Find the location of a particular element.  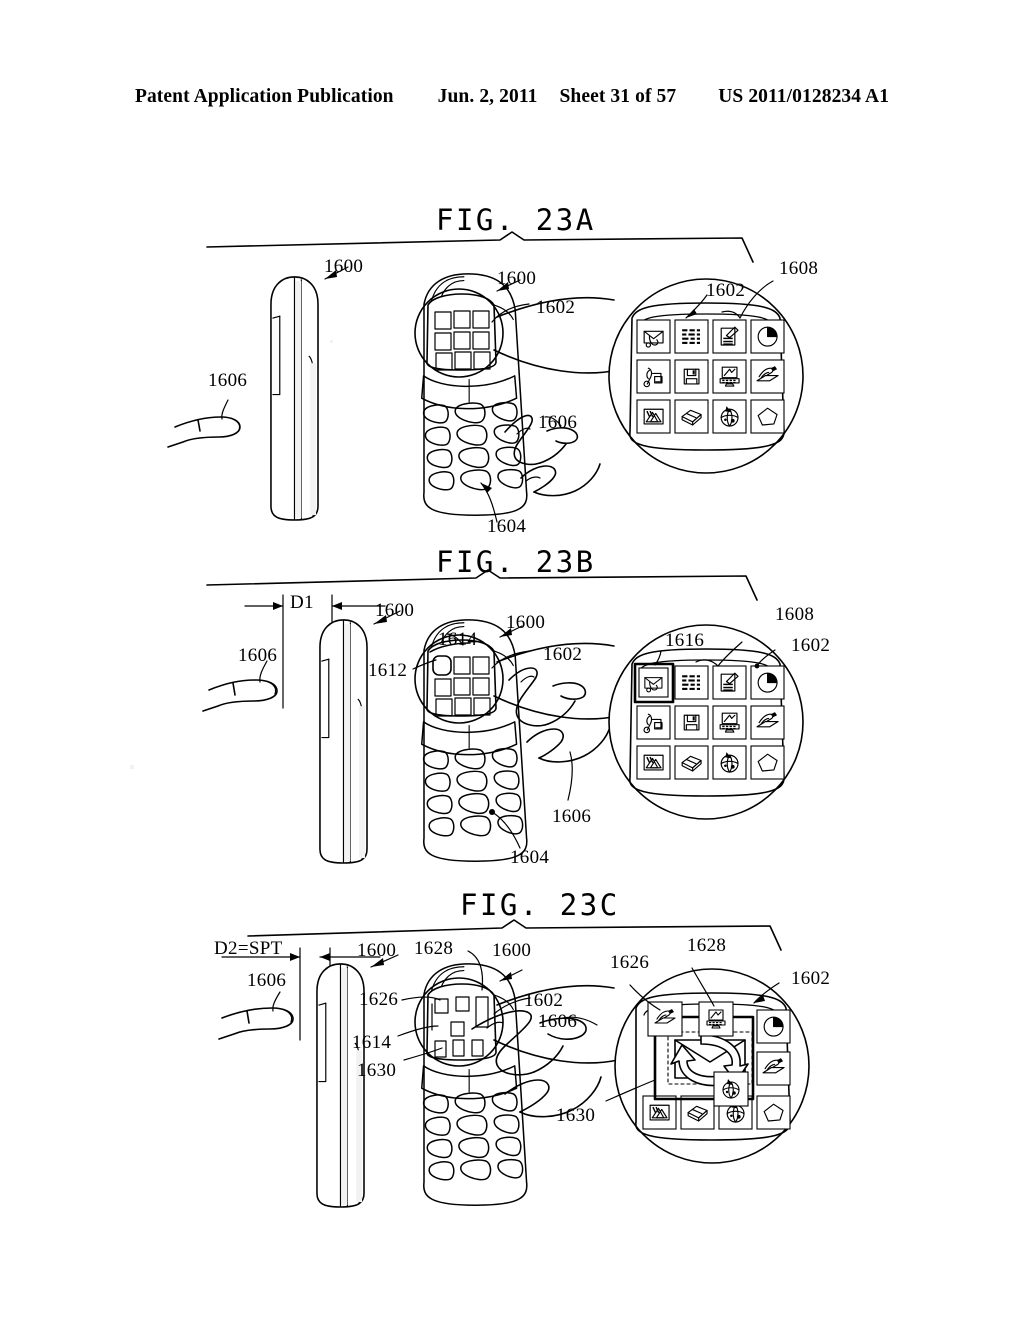

ref-1602-detail-23b: 1602 is located at coordinates (811, 645).